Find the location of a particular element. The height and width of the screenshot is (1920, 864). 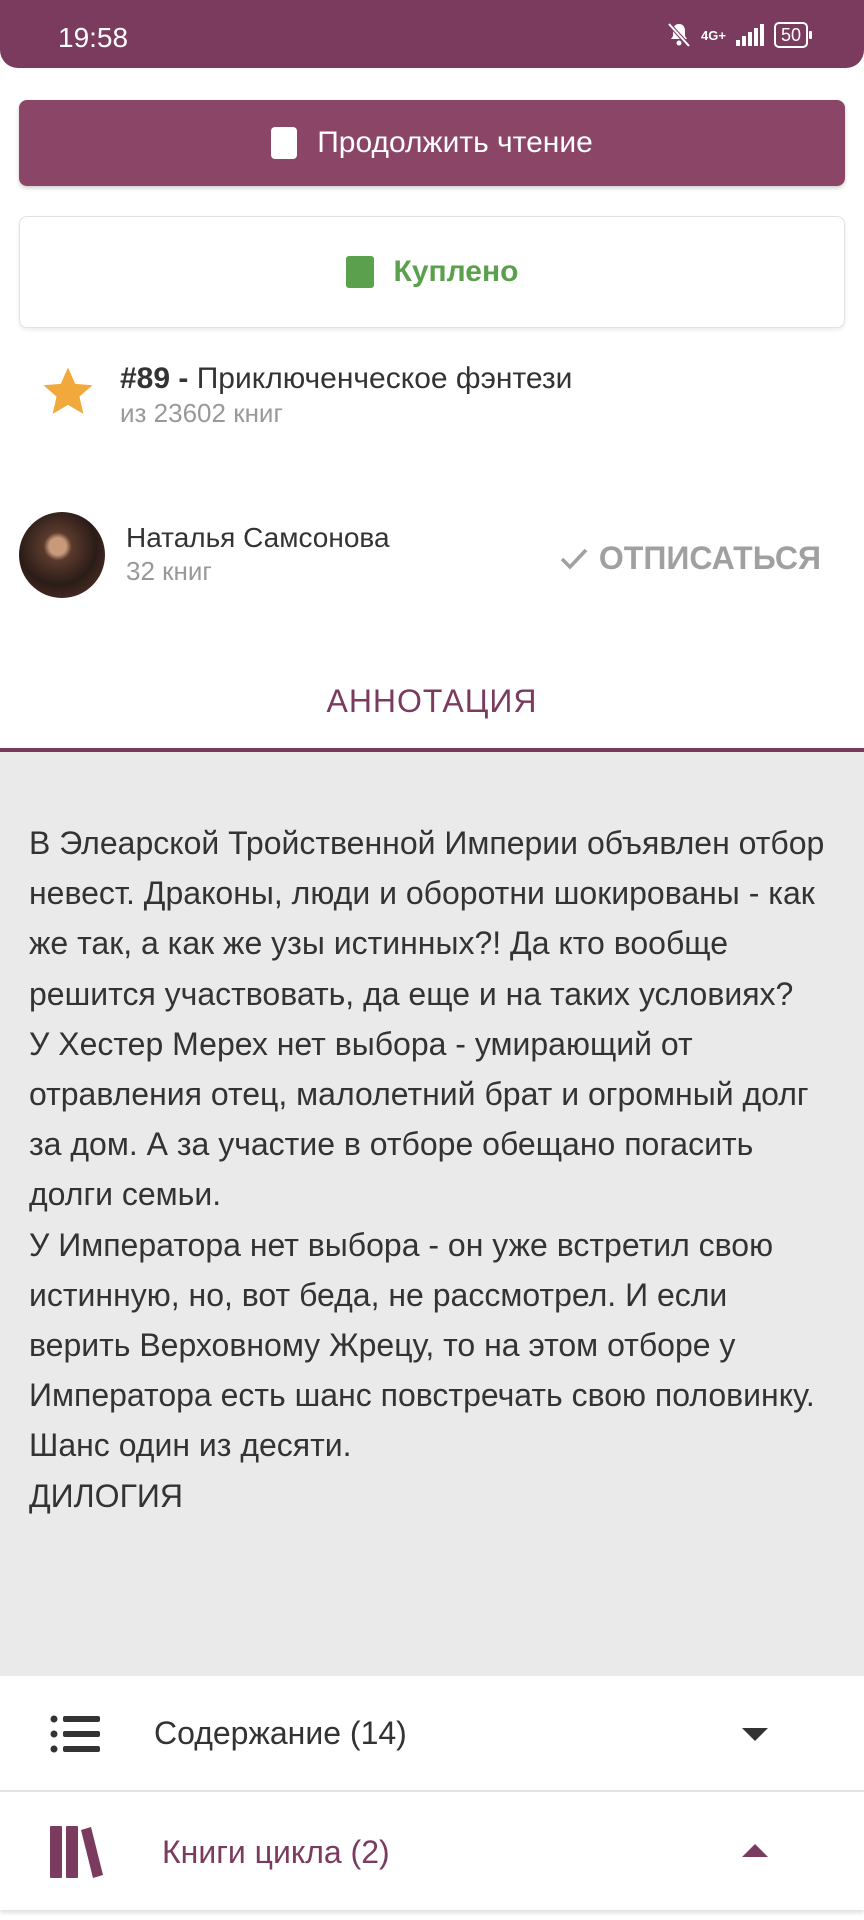

tab-annotation-label: АННОТАЦИЯ is located at coordinates (432, 700).